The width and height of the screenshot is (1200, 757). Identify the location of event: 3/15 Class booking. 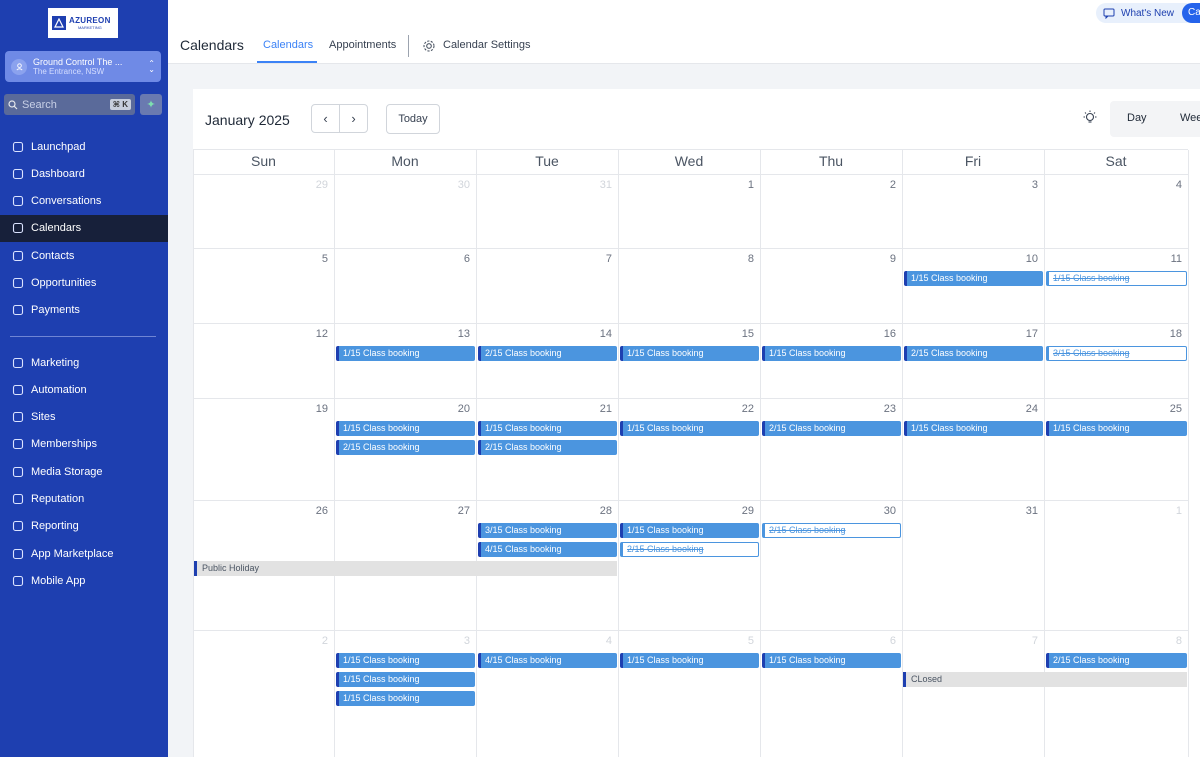
(547, 530).